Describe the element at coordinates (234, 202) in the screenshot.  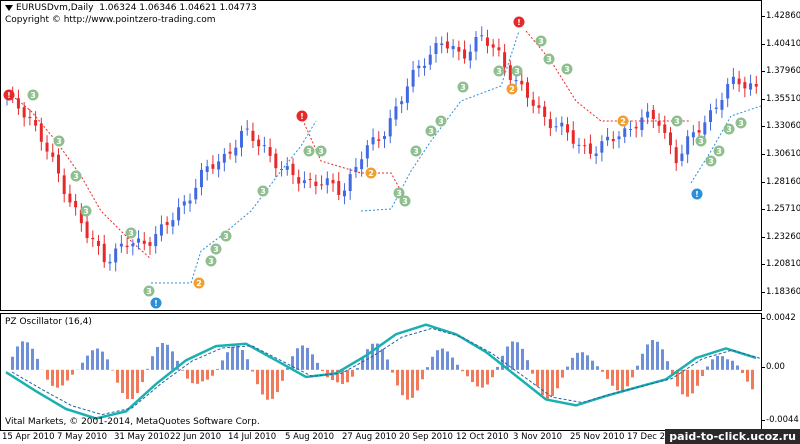
I see `trailing-stop-up` at that location.